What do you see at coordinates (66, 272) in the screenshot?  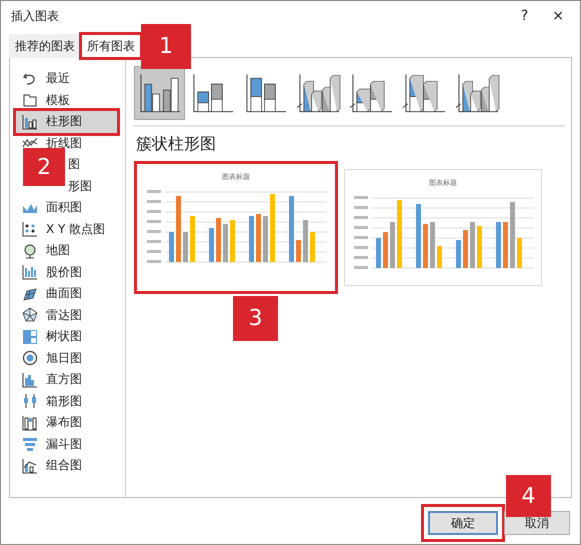 I see `sidebar-item: 股价图` at bounding box center [66, 272].